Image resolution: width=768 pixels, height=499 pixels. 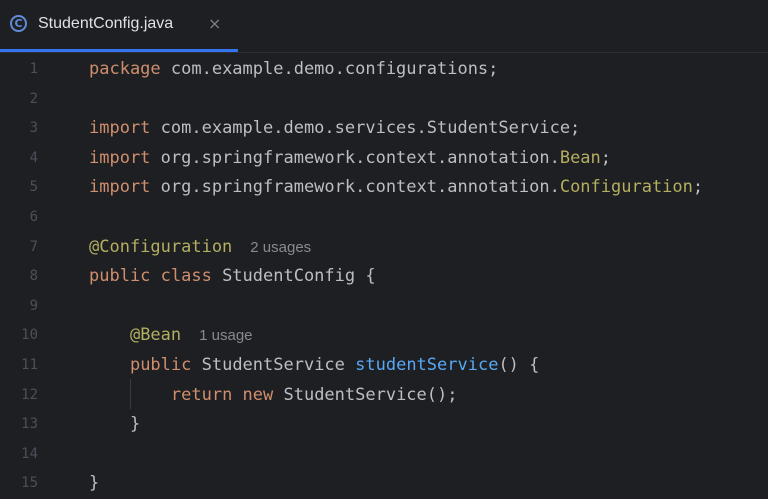 I want to click on code-token-ann: Configuration, so click(x=626, y=187).